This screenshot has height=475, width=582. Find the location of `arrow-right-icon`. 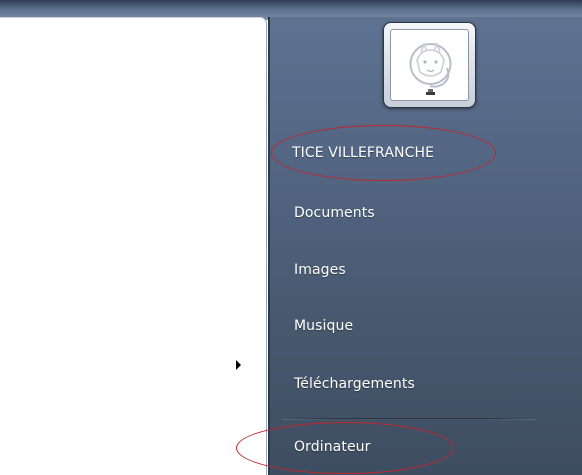

arrow-right-icon is located at coordinates (238, 365).